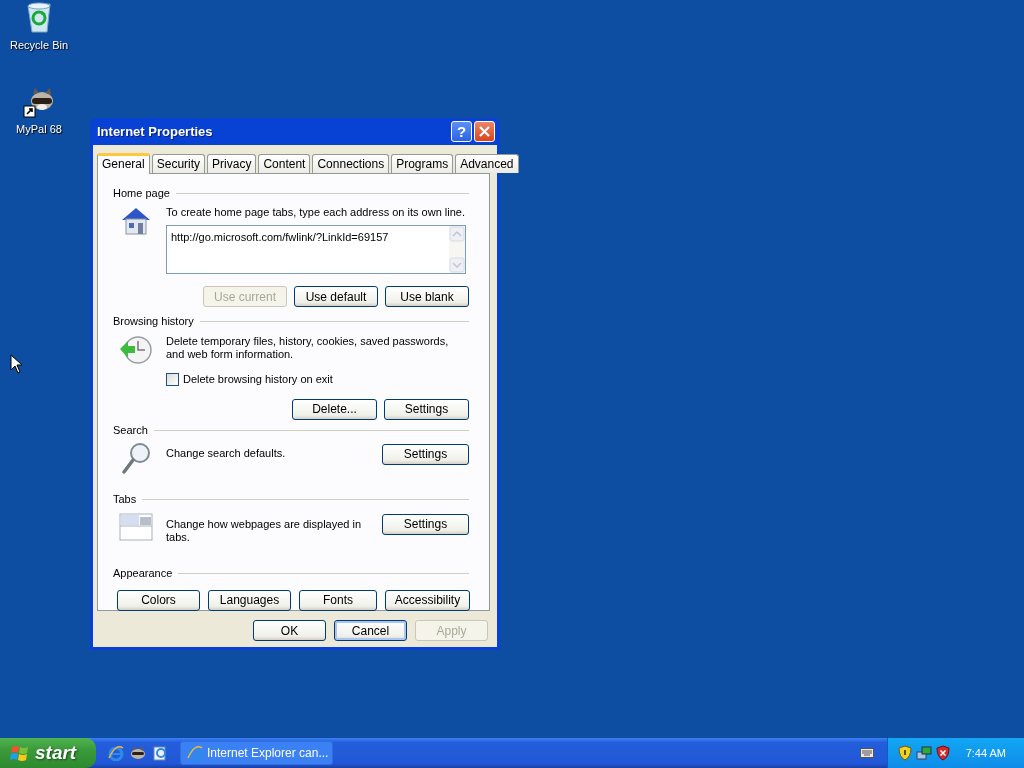 Image resolution: width=1024 pixels, height=768 pixels. What do you see at coordinates (461, 131) in the screenshot?
I see `help-button: ?` at bounding box center [461, 131].